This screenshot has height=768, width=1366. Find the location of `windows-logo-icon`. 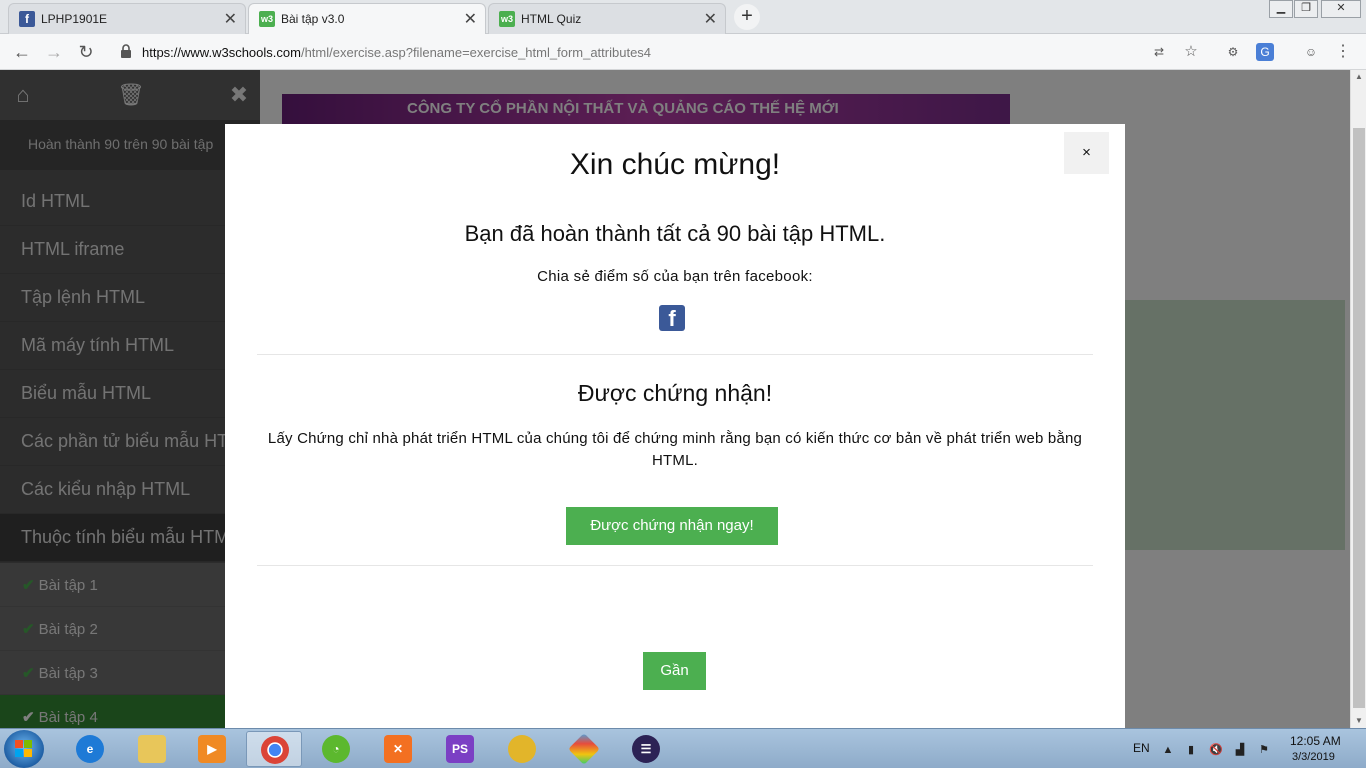

windows-logo-icon is located at coordinates (24, 749).